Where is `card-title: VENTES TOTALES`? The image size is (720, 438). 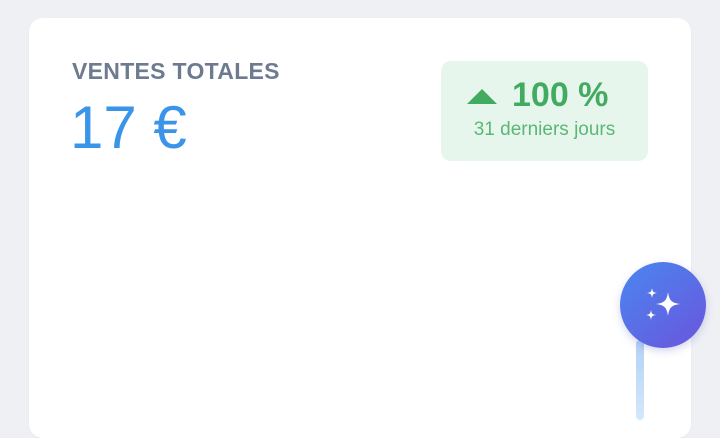 card-title: VENTES TOTALES is located at coordinates (176, 71).